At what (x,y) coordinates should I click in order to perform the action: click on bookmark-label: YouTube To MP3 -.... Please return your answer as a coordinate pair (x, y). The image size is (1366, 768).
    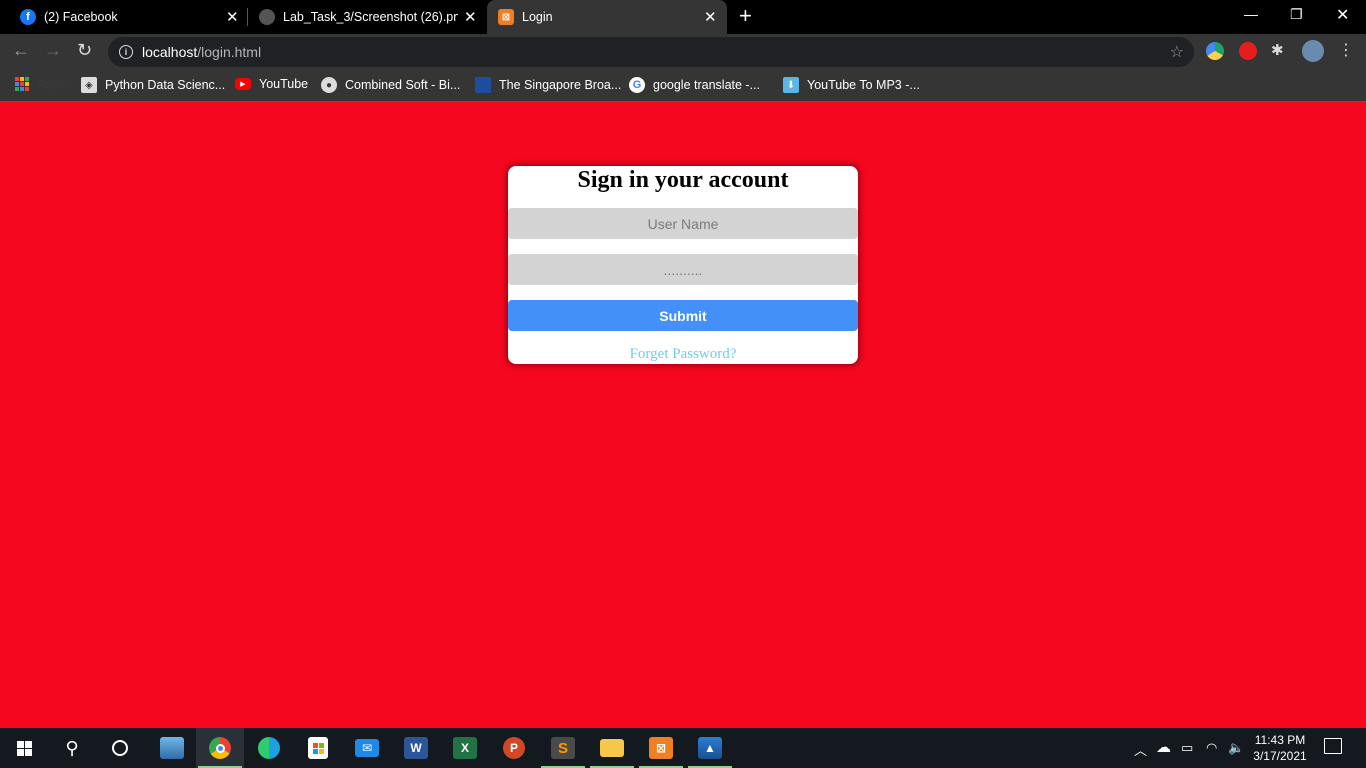
    Looking at the image, I should click on (863, 85).